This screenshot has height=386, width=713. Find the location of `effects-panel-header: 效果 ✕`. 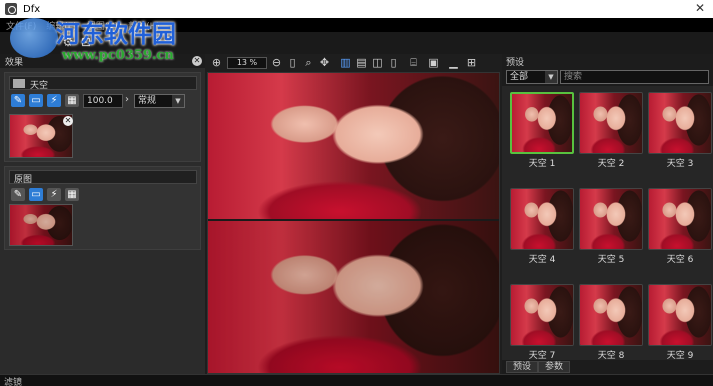

effects-panel-header: 效果 ✕ is located at coordinates (102, 61).